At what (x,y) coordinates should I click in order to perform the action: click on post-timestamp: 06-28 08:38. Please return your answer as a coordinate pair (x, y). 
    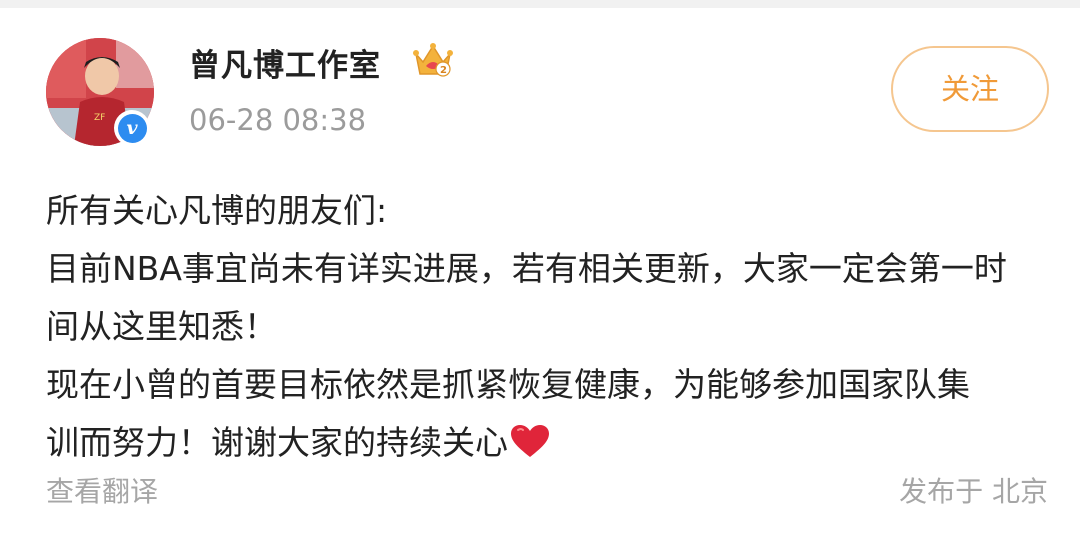
    Looking at the image, I should click on (278, 120).